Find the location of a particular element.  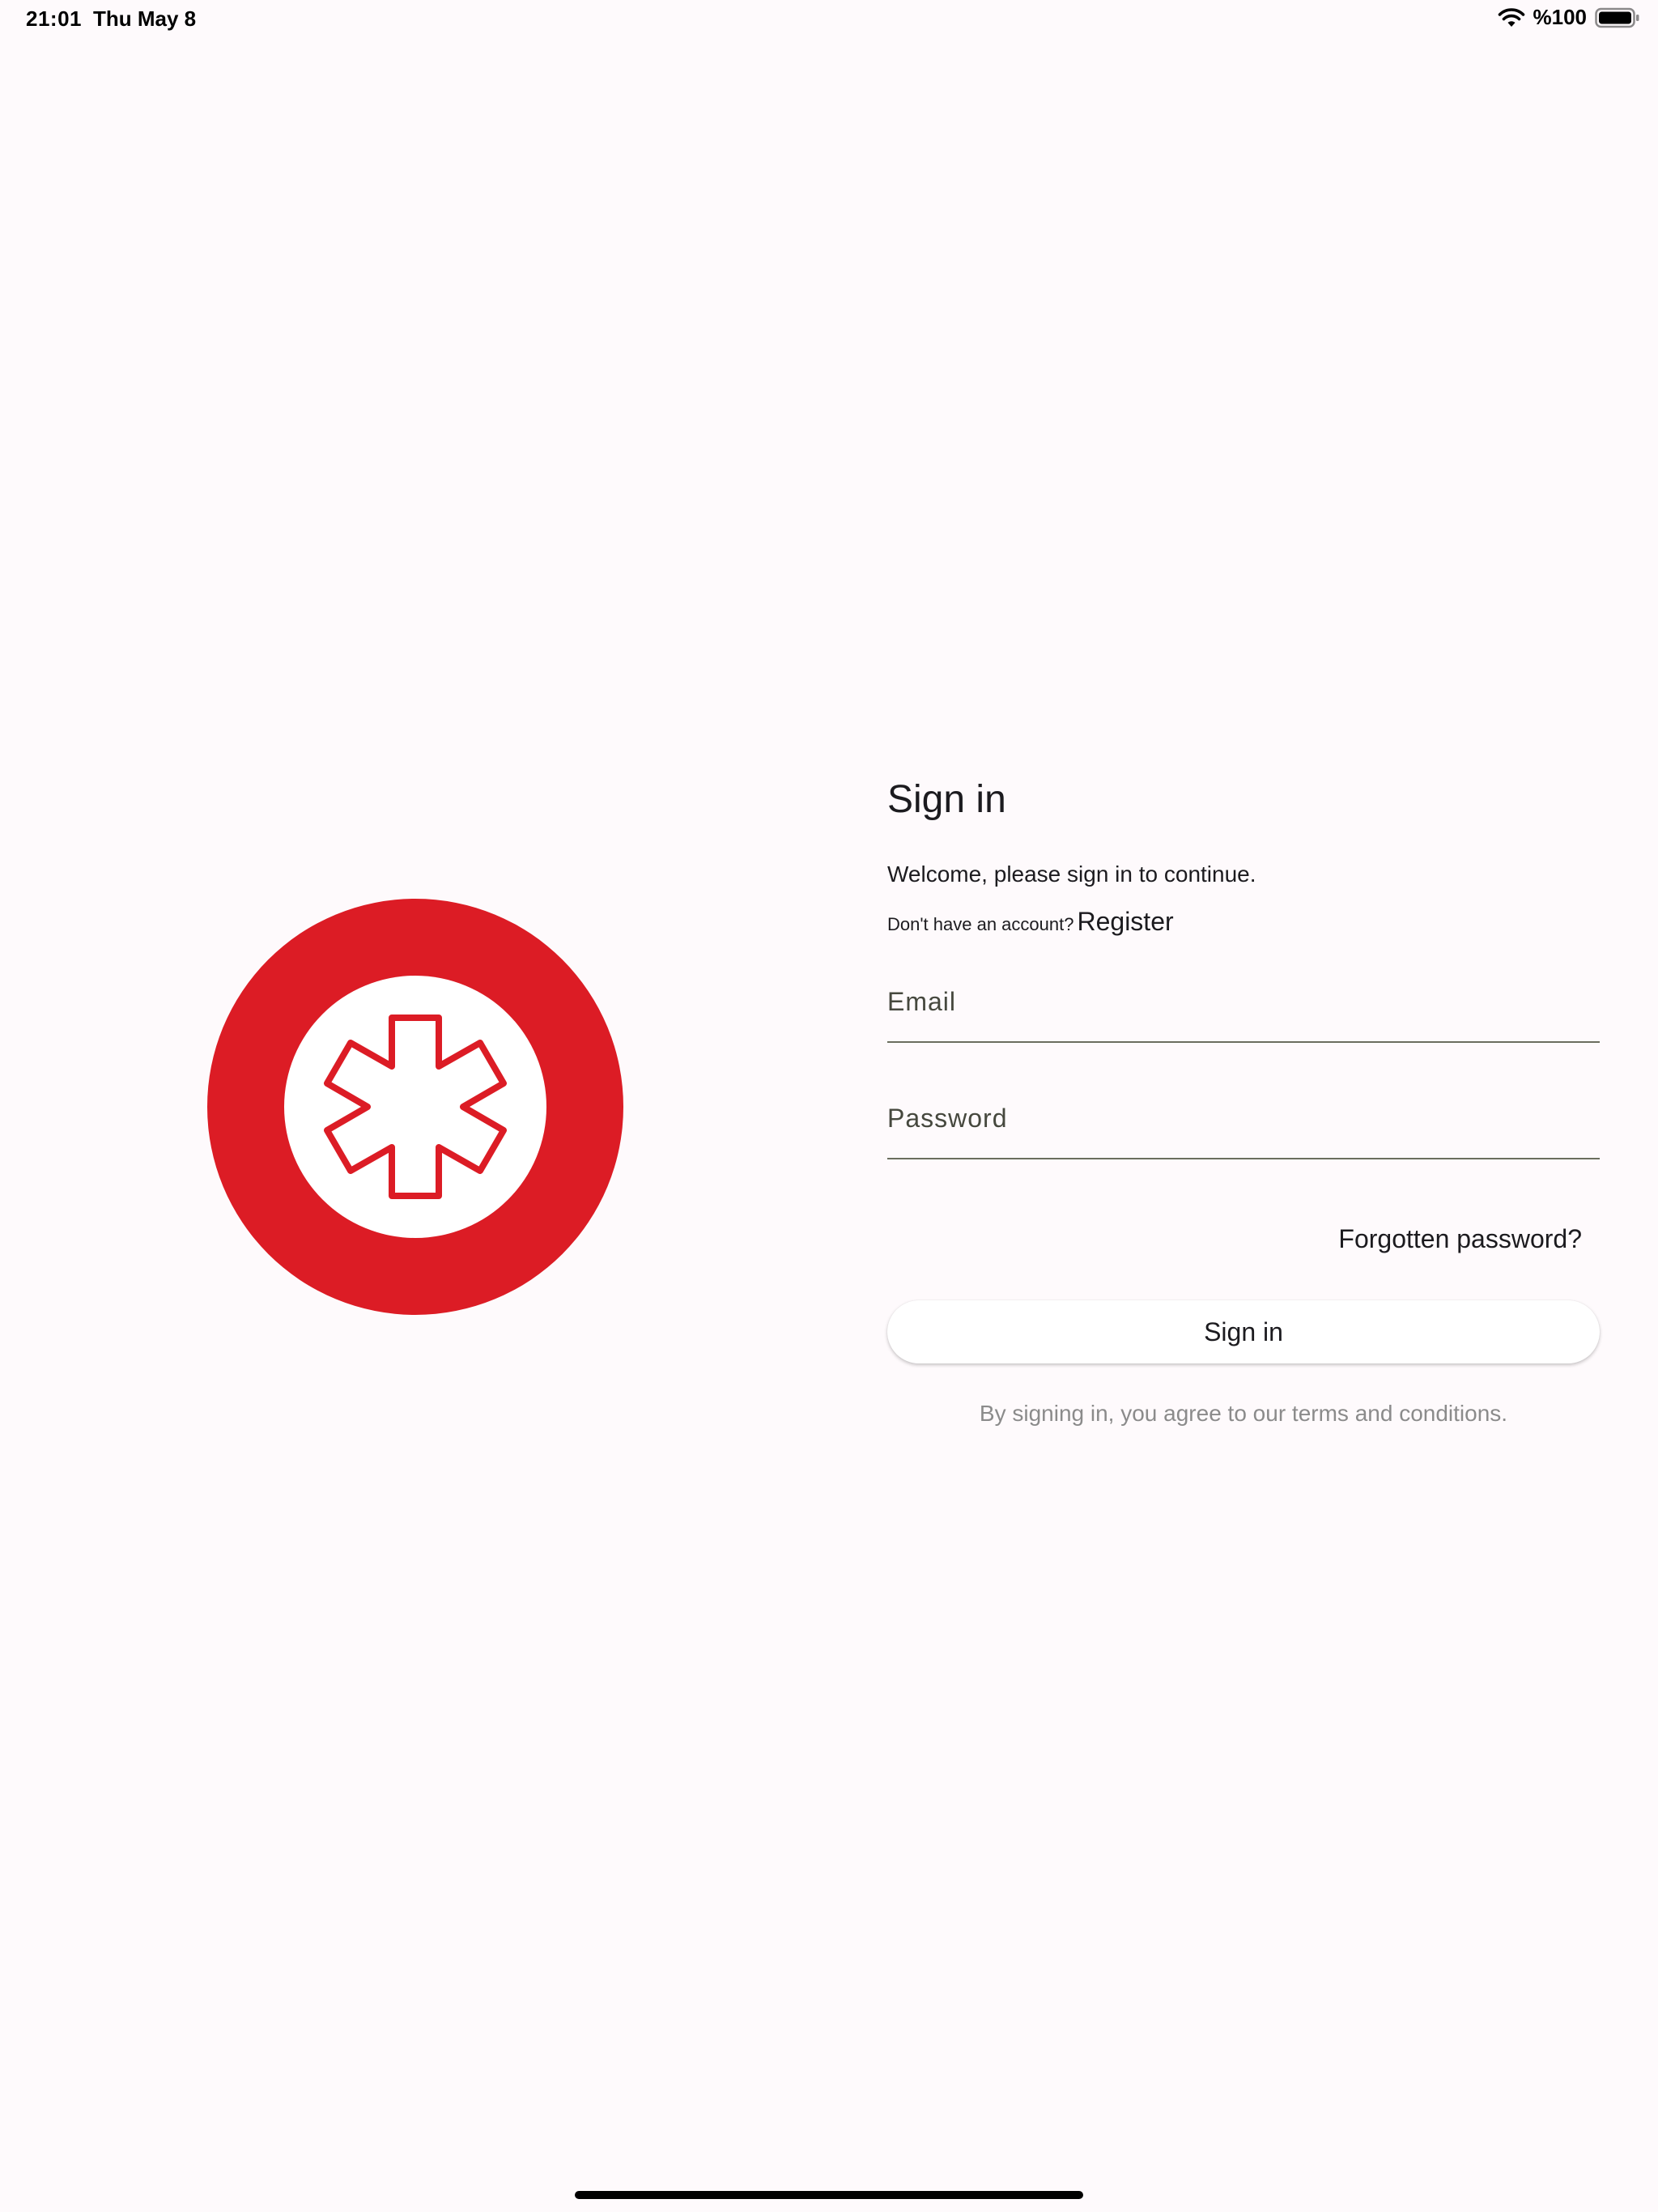

status-indicators: %100 is located at coordinates (1569, 18).